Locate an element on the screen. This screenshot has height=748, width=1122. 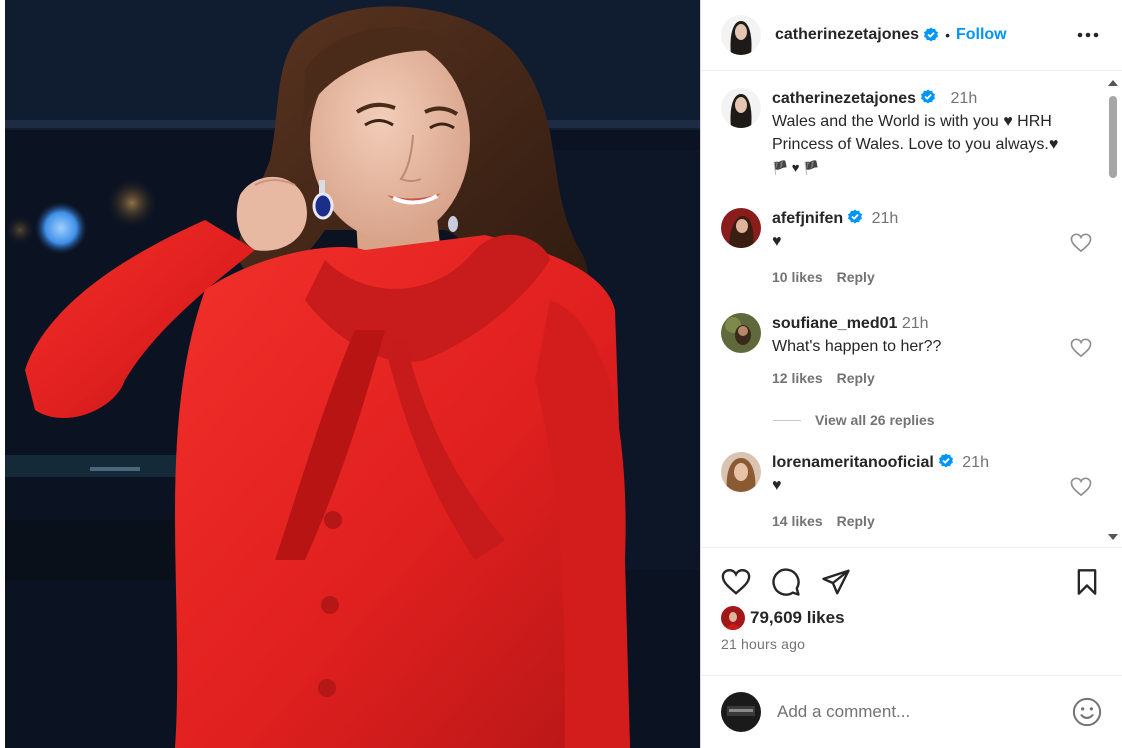
caption-line-1: Wales and the World is with you ♥ HRH is located at coordinates (912, 121).